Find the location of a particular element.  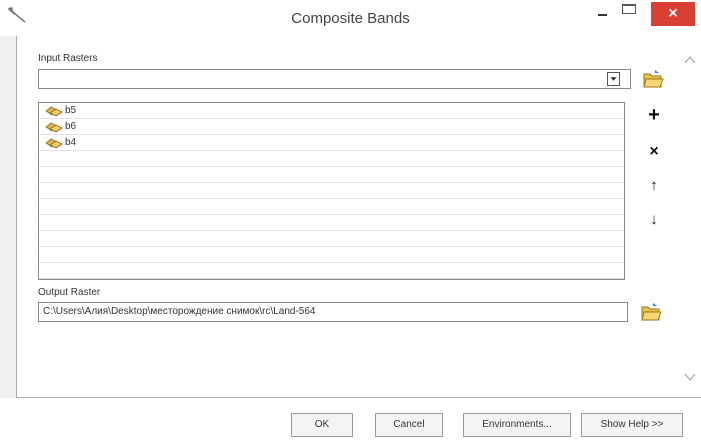

raster-name: b4 is located at coordinates (71, 142).